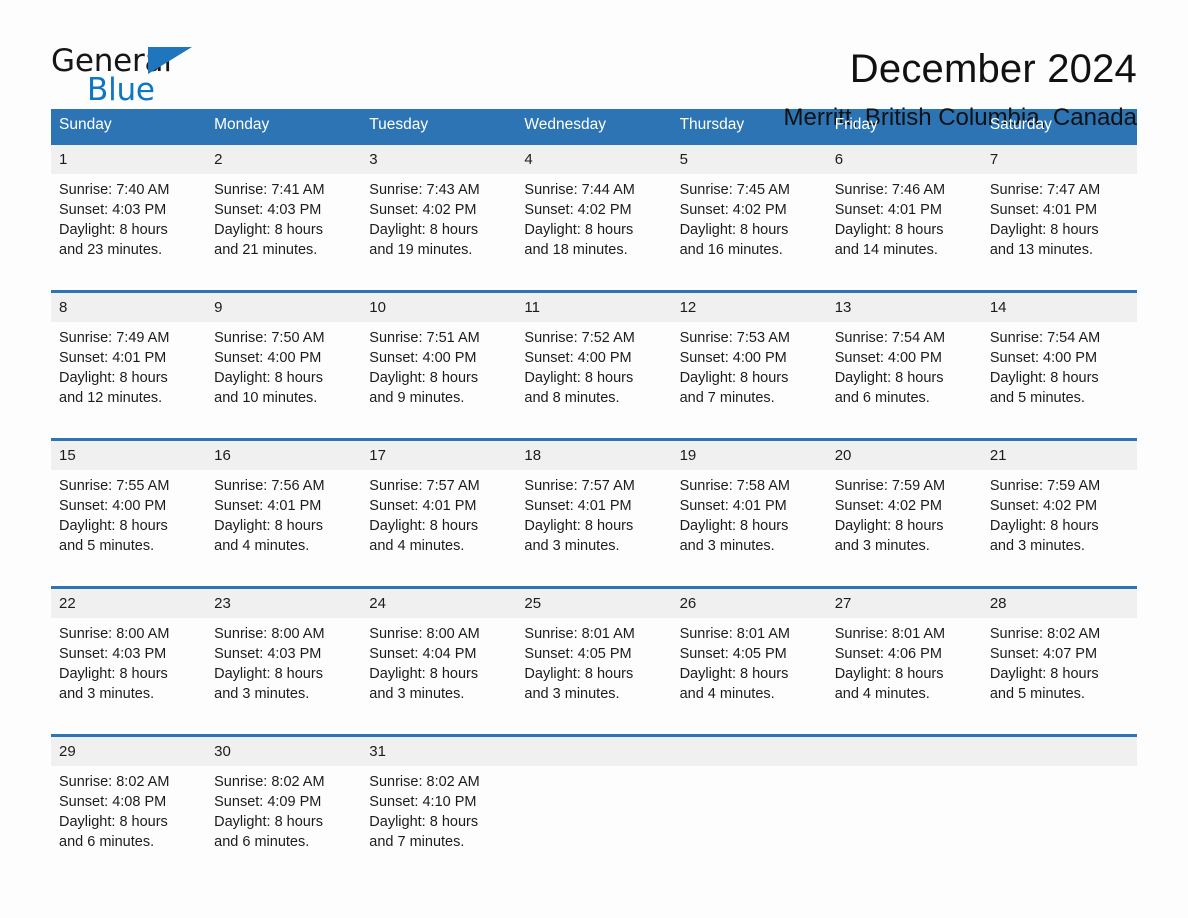  What do you see at coordinates (904, 602) in the screenshot?
I see `day-number: 27` at bounding box center [904, 602].